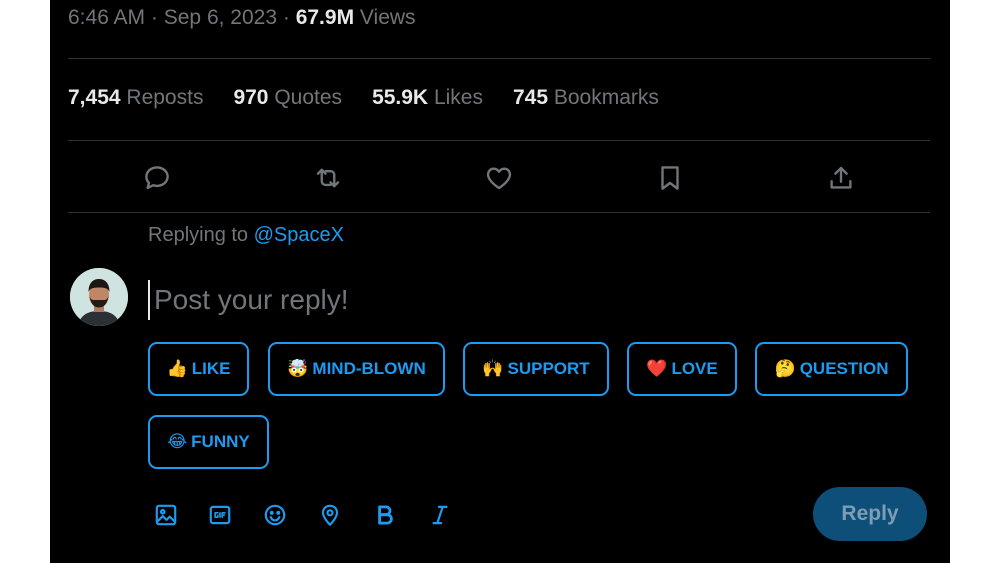  What do you see at coordinates (107, 17) in the screenshot?
I see `post-time: 6:46 AM` at bounding box center [107, 17].